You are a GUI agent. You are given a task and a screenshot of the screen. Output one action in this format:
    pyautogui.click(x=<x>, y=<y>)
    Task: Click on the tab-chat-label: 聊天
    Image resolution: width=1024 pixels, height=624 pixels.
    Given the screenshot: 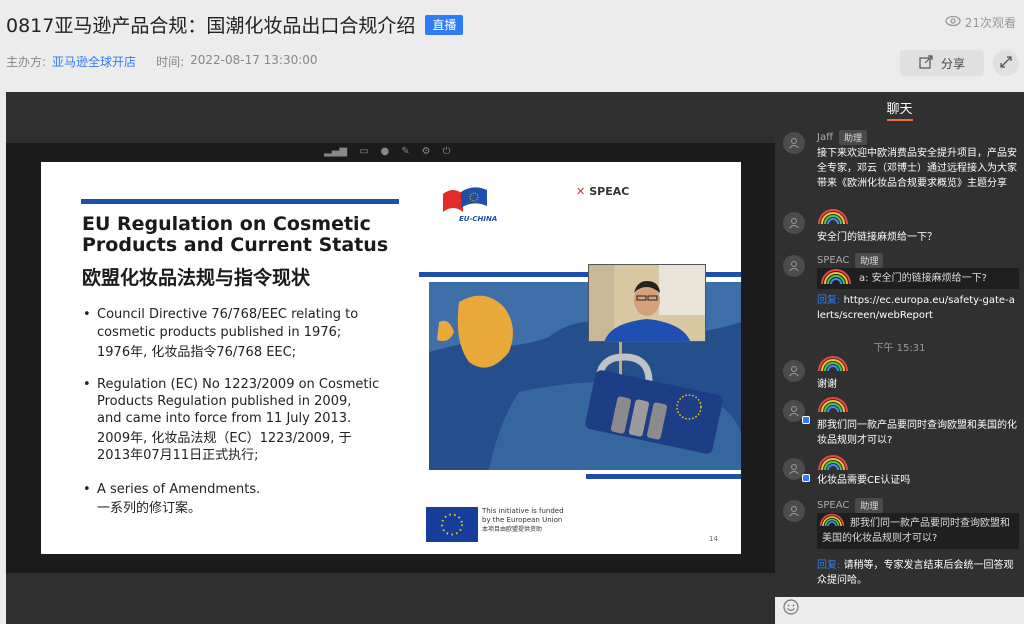 What is the action you would take?
    pyautogui.click(x=899, y=109)
    